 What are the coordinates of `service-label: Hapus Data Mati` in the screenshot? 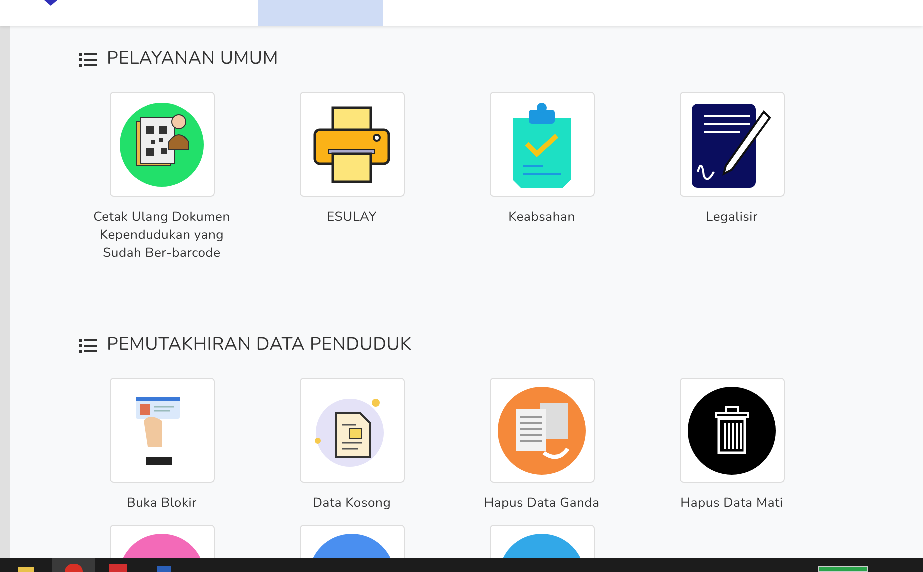 It's located at (732, 503).